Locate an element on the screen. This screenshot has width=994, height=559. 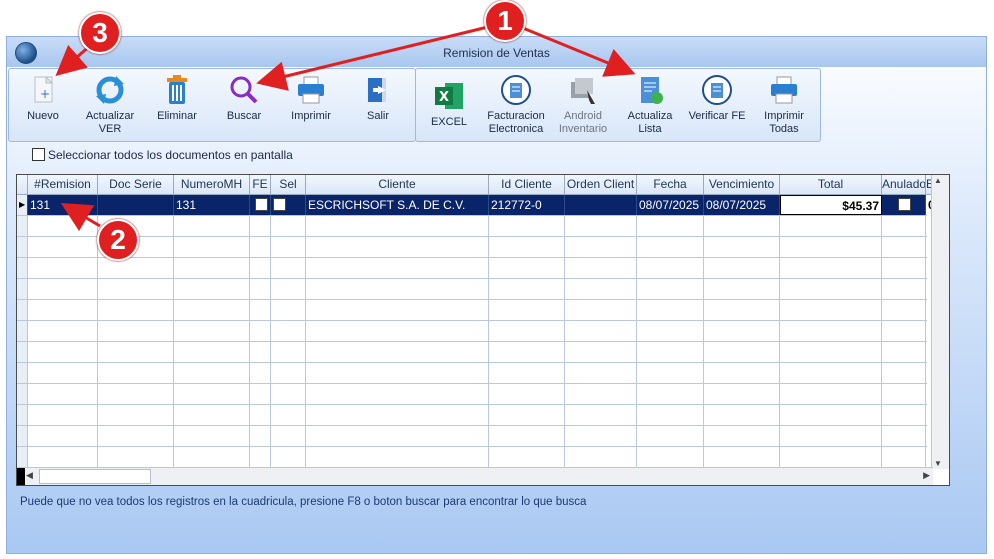
cell-cliente: ESCRICHSOFT S.A. DE C.V. is located at coordinates (397, 205).